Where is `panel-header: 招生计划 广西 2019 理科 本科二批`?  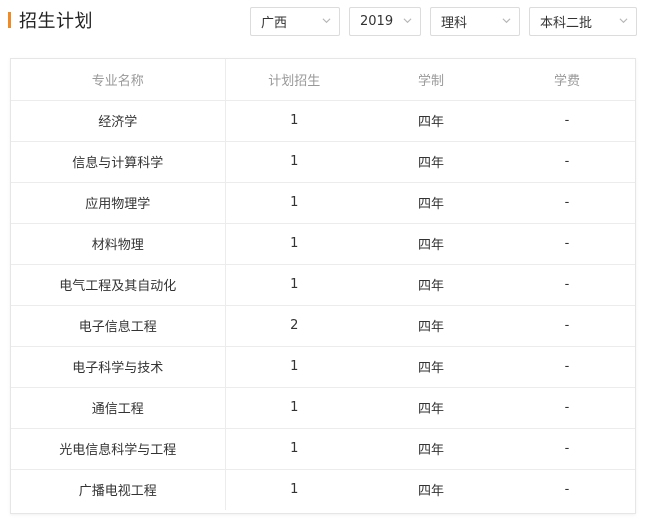 panel-header: 招生计划 广西 2019 理科 本科二批 is located at coordinates (322, 22).